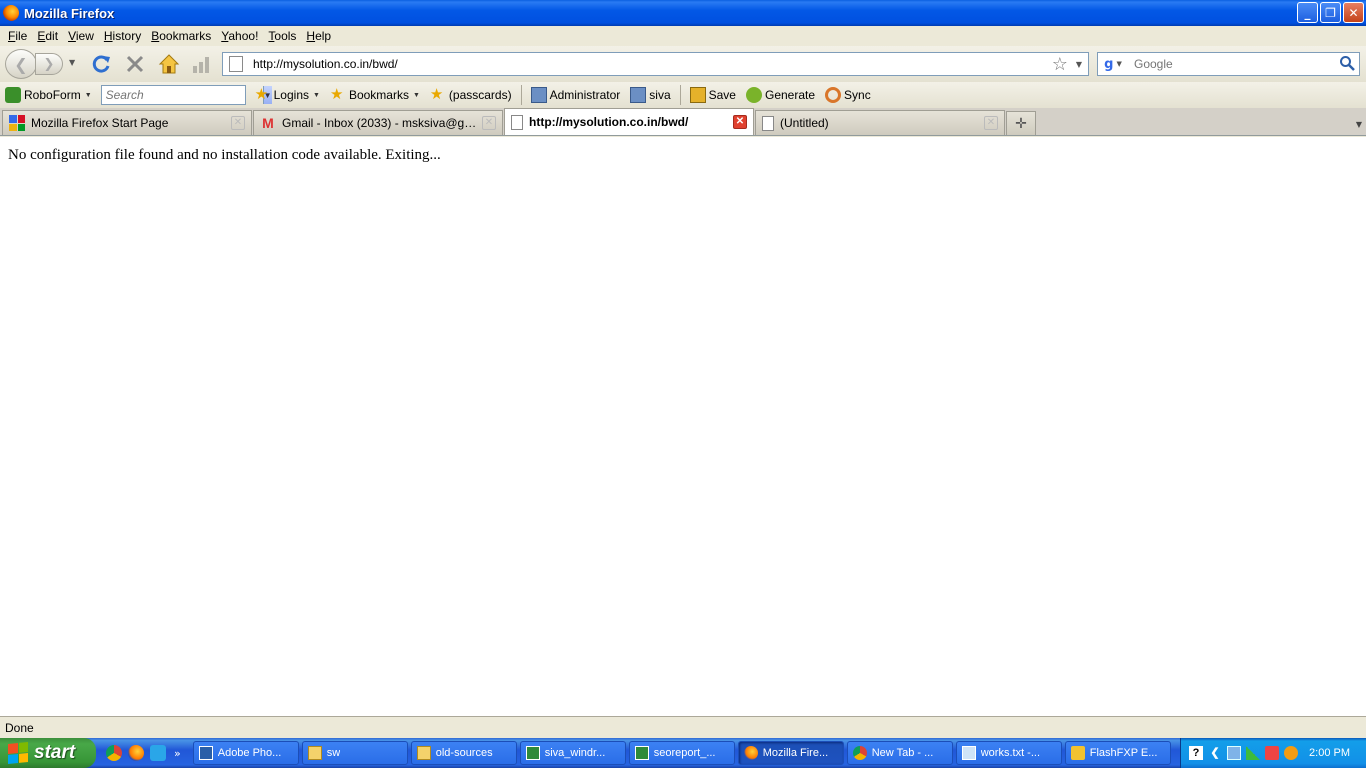  I want to click on menu-file: File, so click(17, 36).